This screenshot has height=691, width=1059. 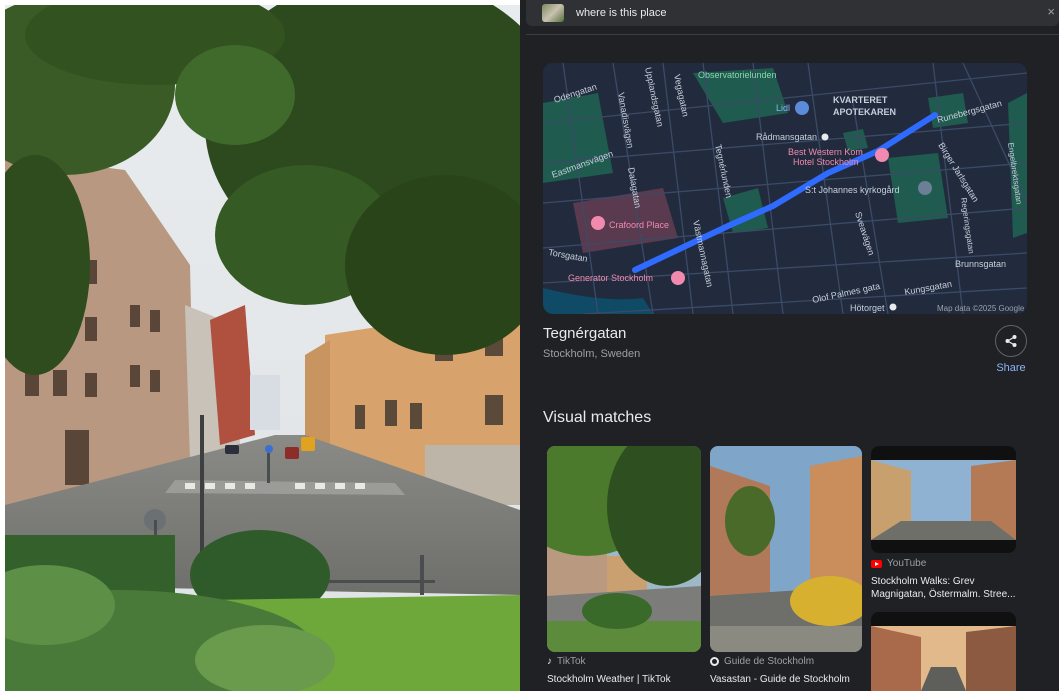 I want to click on match-source: Guide de Stockholm, so click(x=762, y=661).